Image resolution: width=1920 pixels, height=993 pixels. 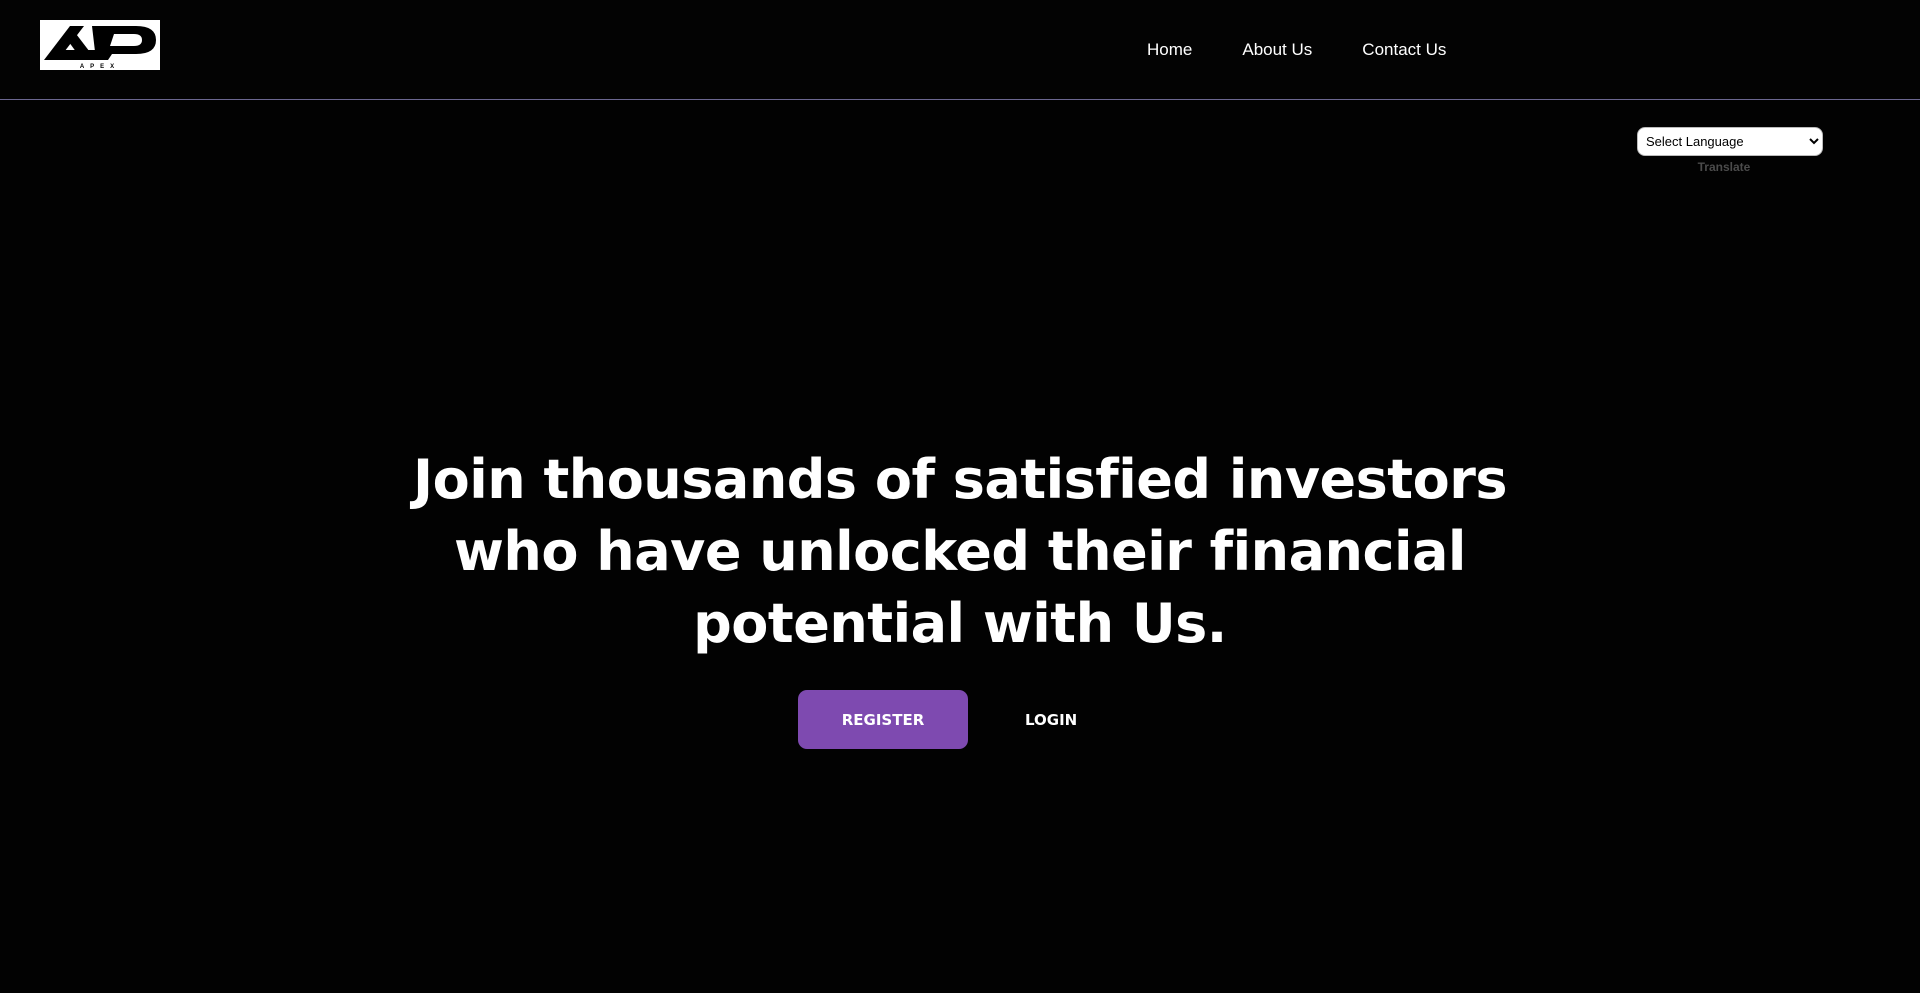 I want to click on nav-home-link: Home, so click(x=1169, y=50).